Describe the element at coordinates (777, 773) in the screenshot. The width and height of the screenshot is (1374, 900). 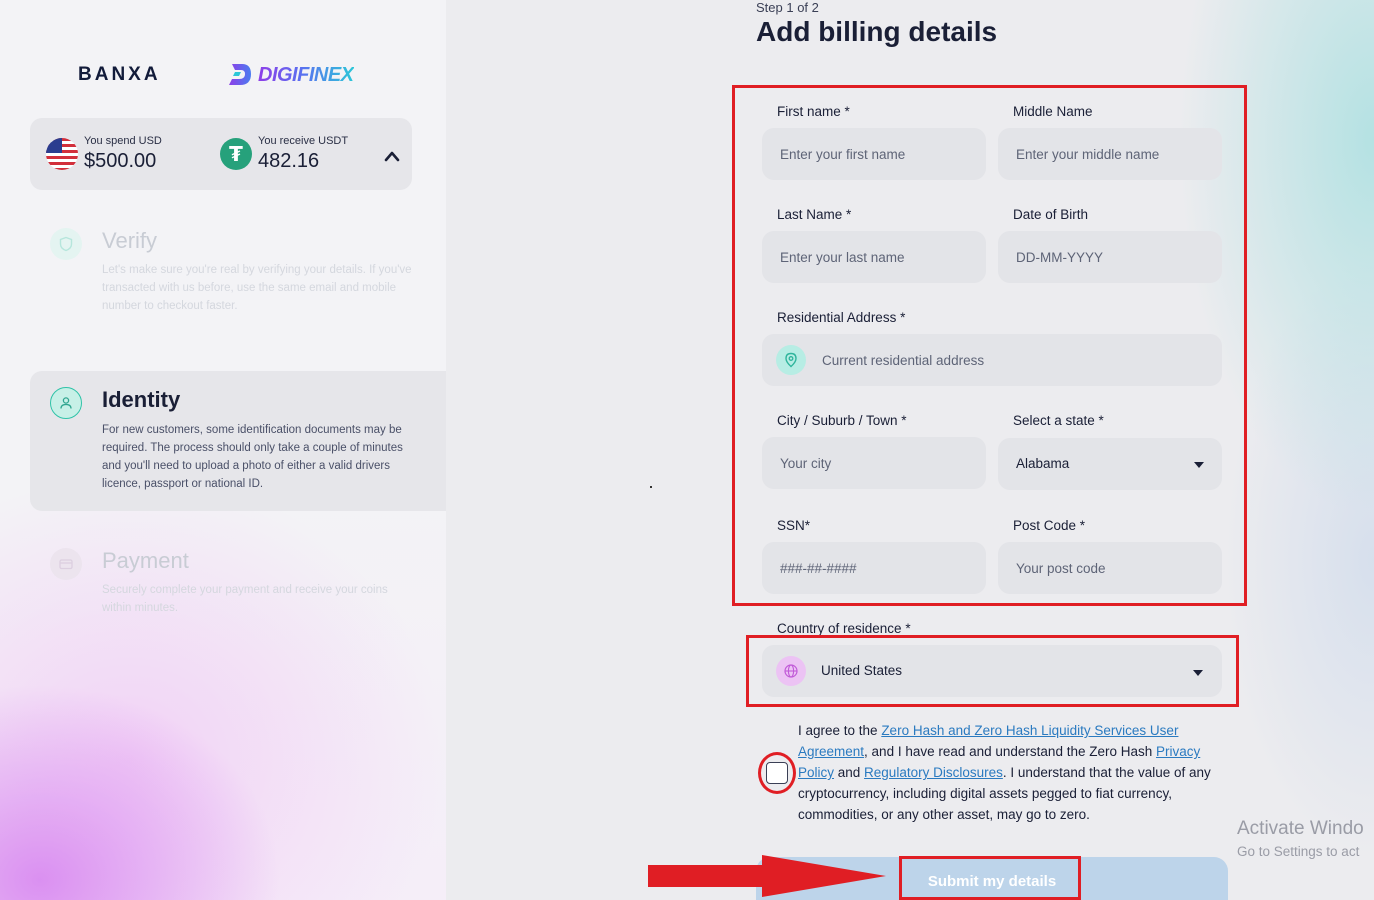
I see `annotation-circle-checkbox` at that location.